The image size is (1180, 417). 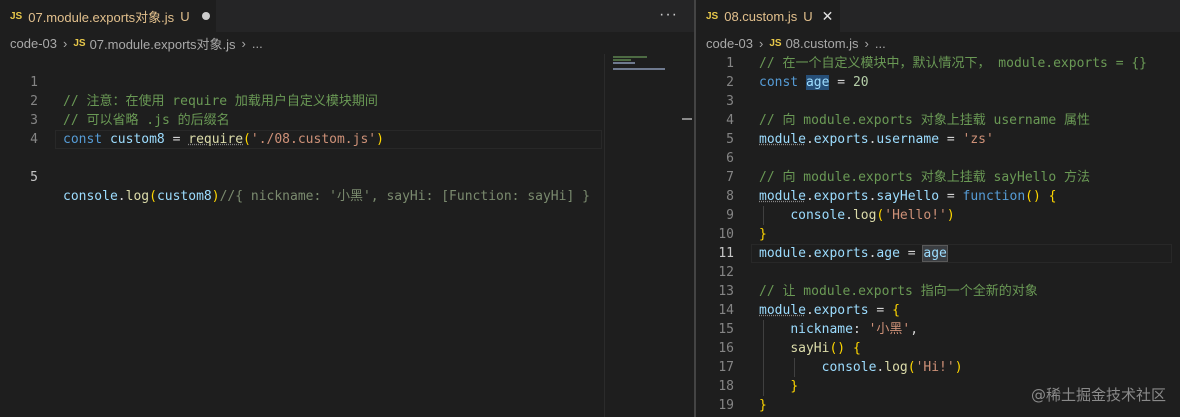 What do you see at coordinates (730, 196) in the screenshot?
I see `line-number: 8` at bounding box center [730, 196].